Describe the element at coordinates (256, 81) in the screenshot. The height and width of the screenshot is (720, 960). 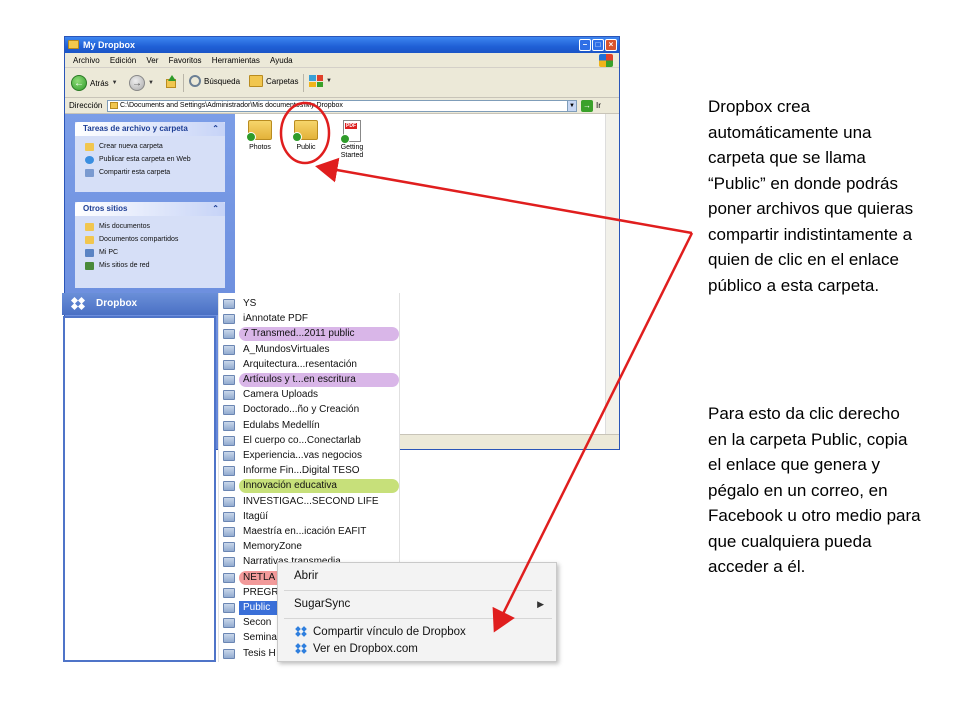
I see `folders-icon` at that location.